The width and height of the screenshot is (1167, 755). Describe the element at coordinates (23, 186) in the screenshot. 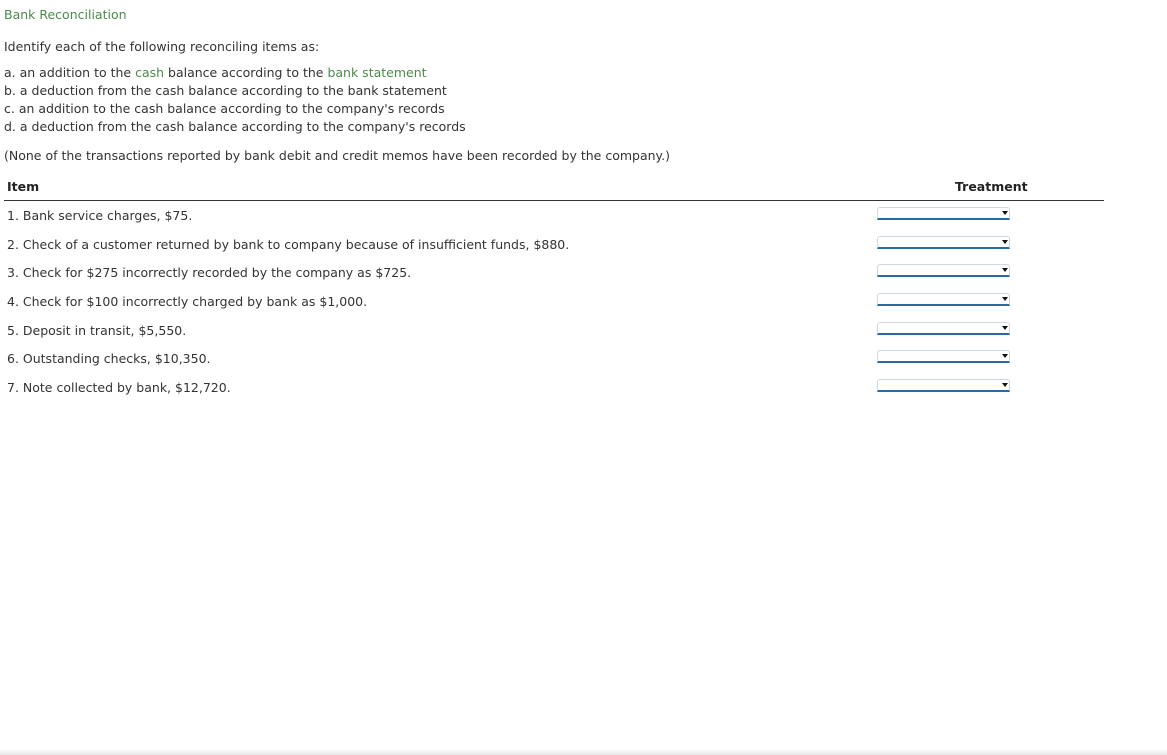

I see `header-item: Item` at that location.